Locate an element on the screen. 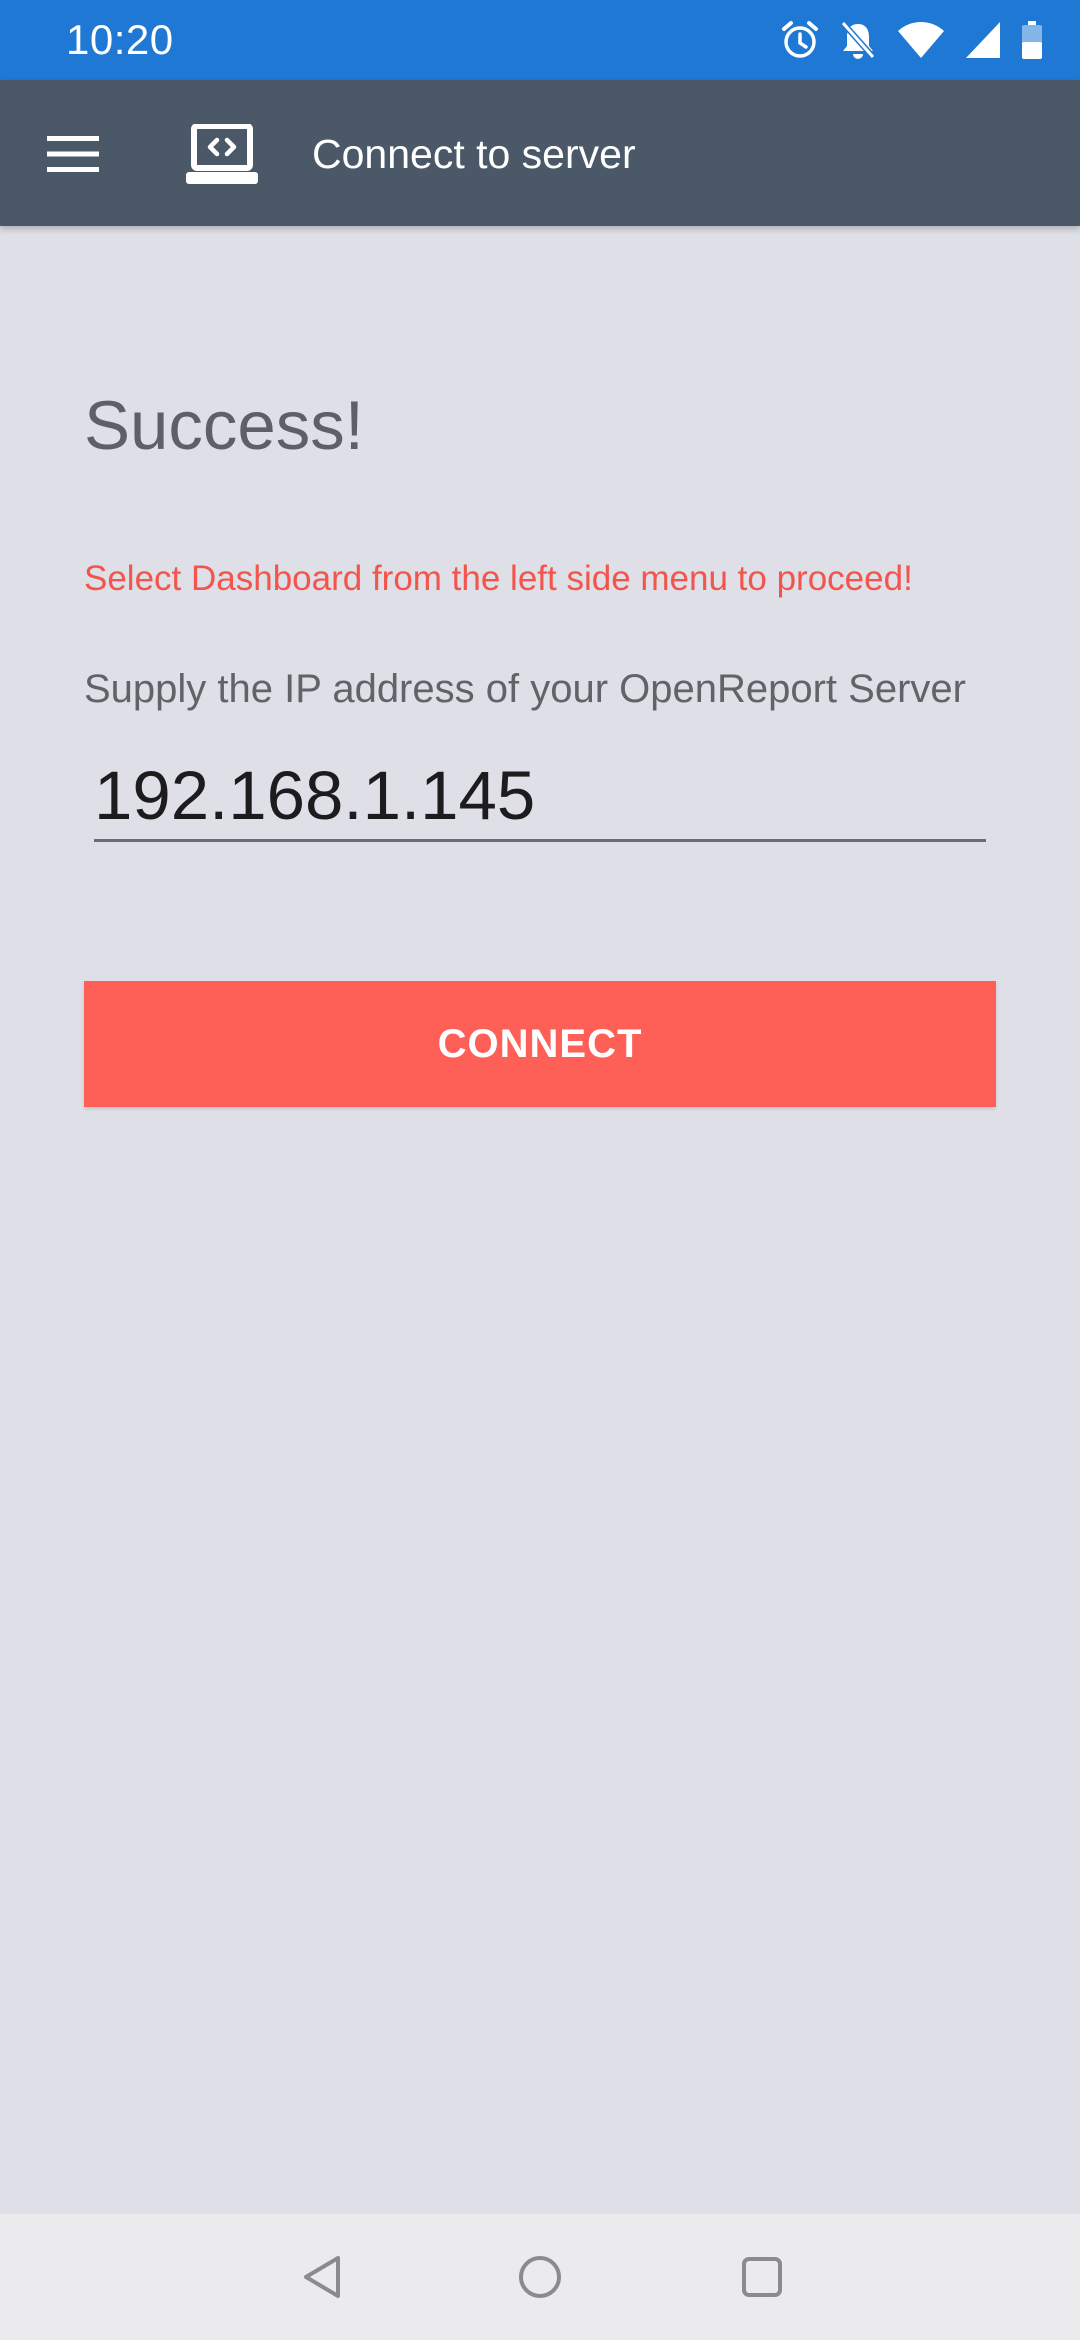 Image resolution: width=1080 pixels, height=2340 pixels. battery-icon is located at coordinates (1032, 40).